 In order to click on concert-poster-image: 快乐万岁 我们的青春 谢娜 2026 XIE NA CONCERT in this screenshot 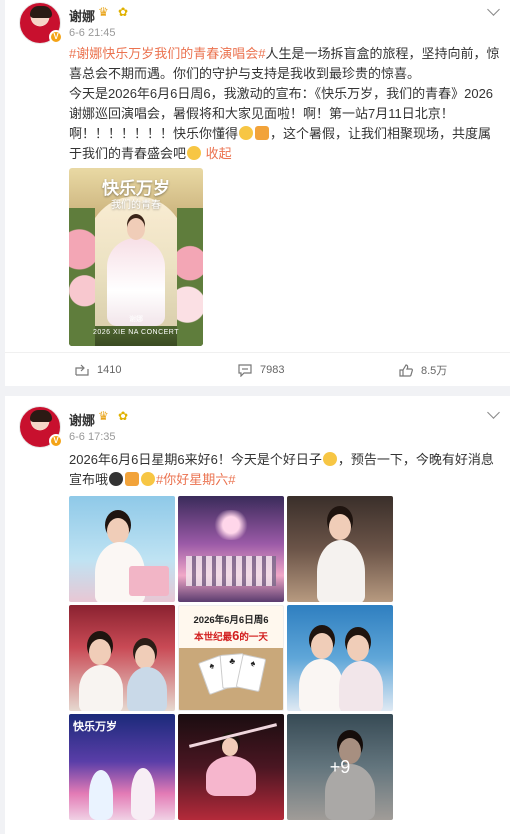, I will do `click(136, 257)`.